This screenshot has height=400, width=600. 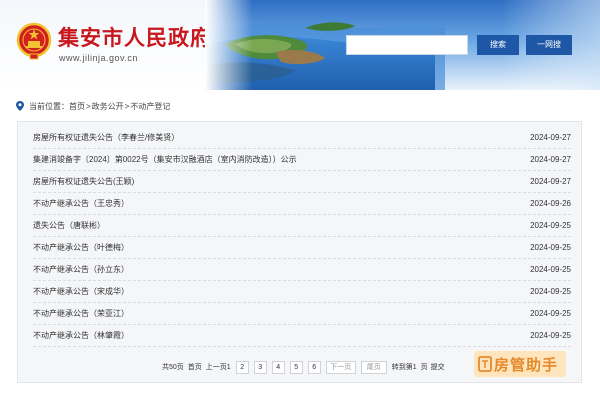 What do you see at coordinates (150, 106) in the screenshot?
I see `breadcrumb-real-estate-link: 不动产登记` at bounding box center [150, 106].